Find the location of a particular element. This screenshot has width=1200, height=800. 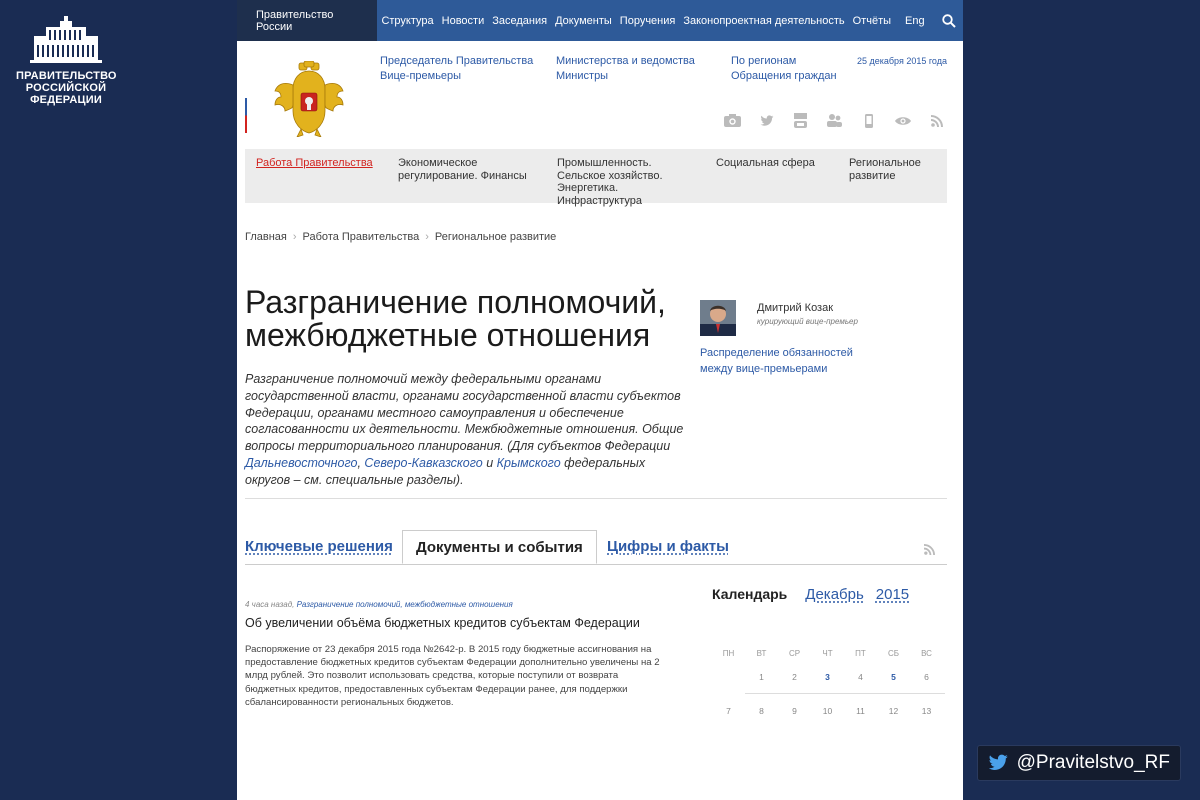

current-date: 25 декабря 2015 года is located at coordinates (901, 61).